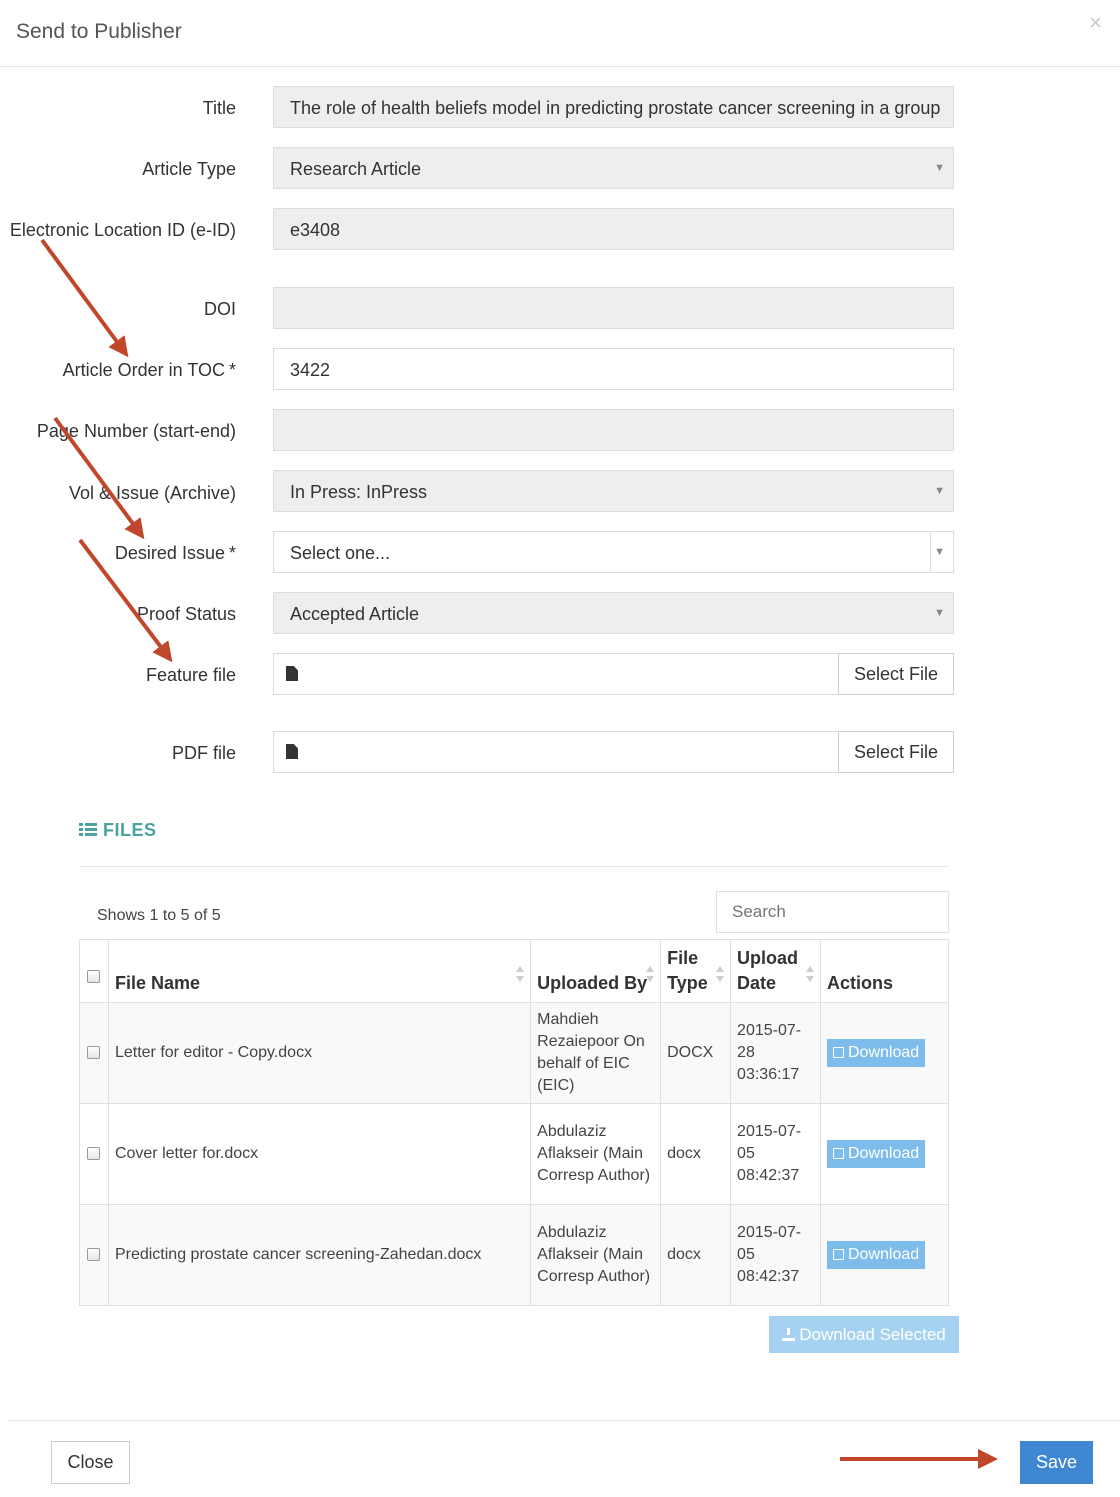 This screenshot has width=1120, height=1497. Describe the element at coordinates (613, 308) in the screenshot. I see `doi-field` at that location.